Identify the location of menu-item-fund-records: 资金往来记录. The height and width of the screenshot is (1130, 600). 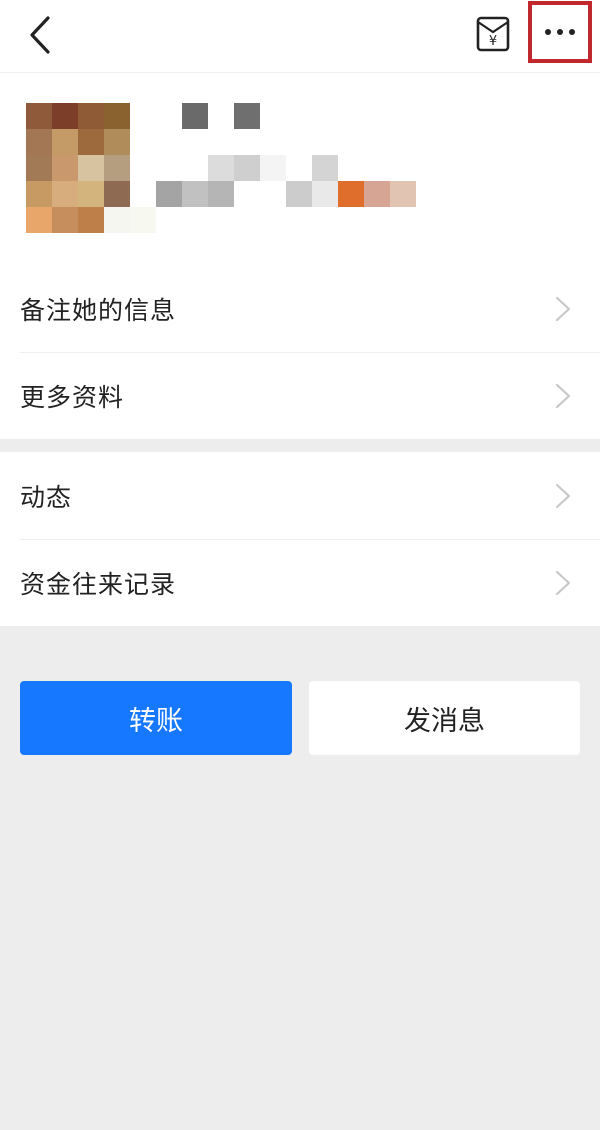
(300, 582).